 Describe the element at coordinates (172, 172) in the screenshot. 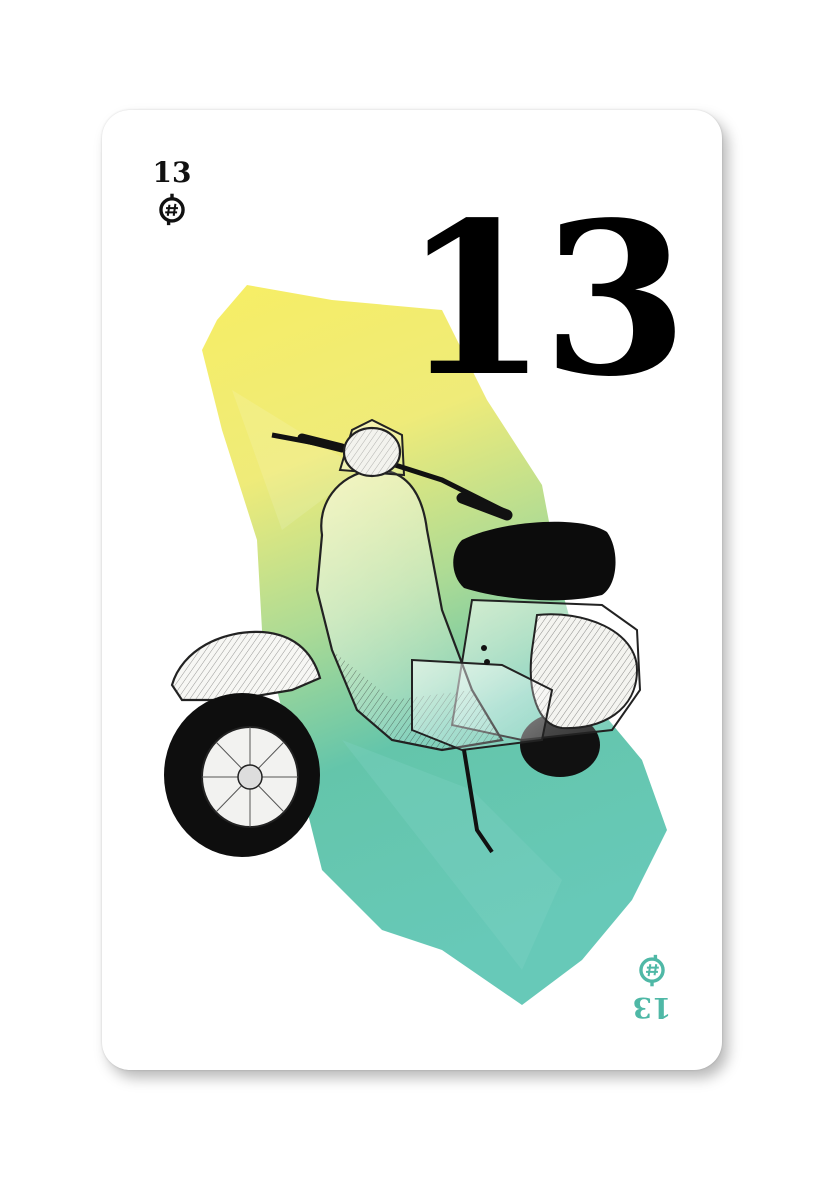

I see `corner-rank-top: 13` at that location.